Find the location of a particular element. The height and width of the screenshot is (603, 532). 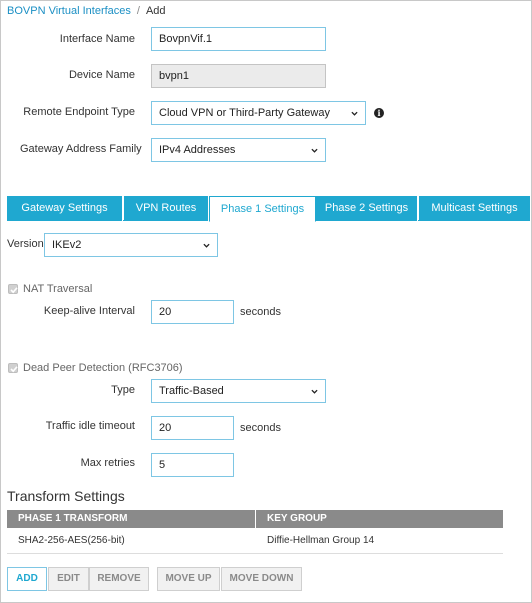

edit-button: EDIT is located at coordinates (68, 579).